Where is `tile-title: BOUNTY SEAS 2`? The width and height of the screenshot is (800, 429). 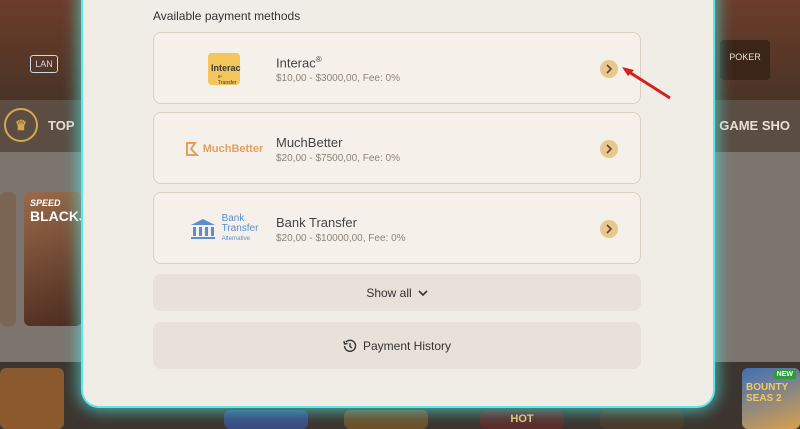 tile-title: BOUNTY SEAS 2 is located at coordinates (767, 393).